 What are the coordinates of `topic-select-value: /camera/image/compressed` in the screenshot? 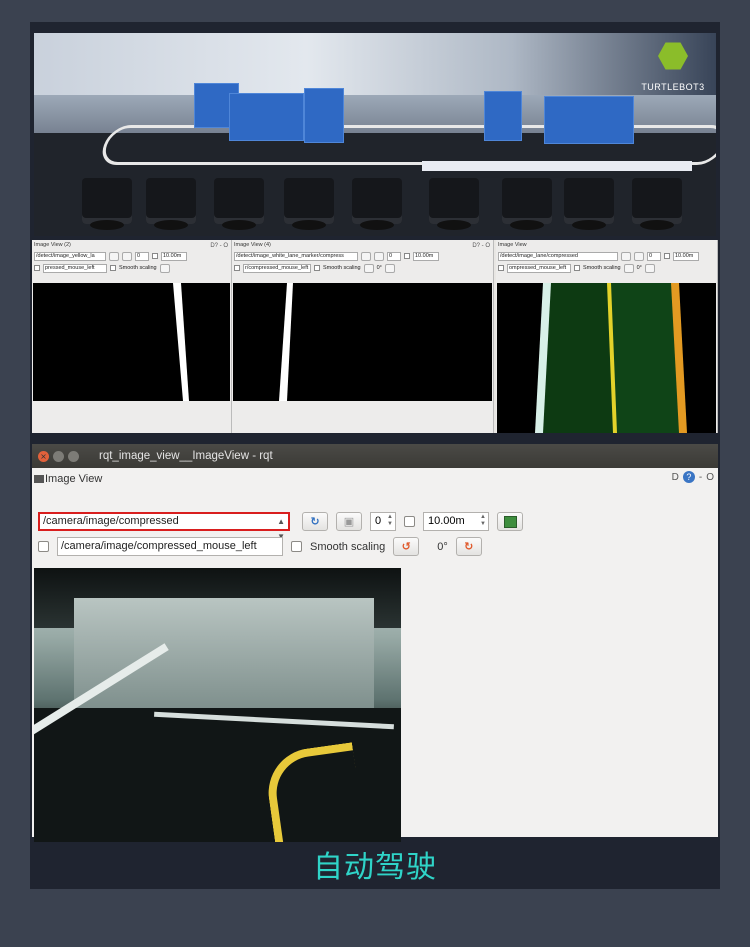 It's located at (111, 521).